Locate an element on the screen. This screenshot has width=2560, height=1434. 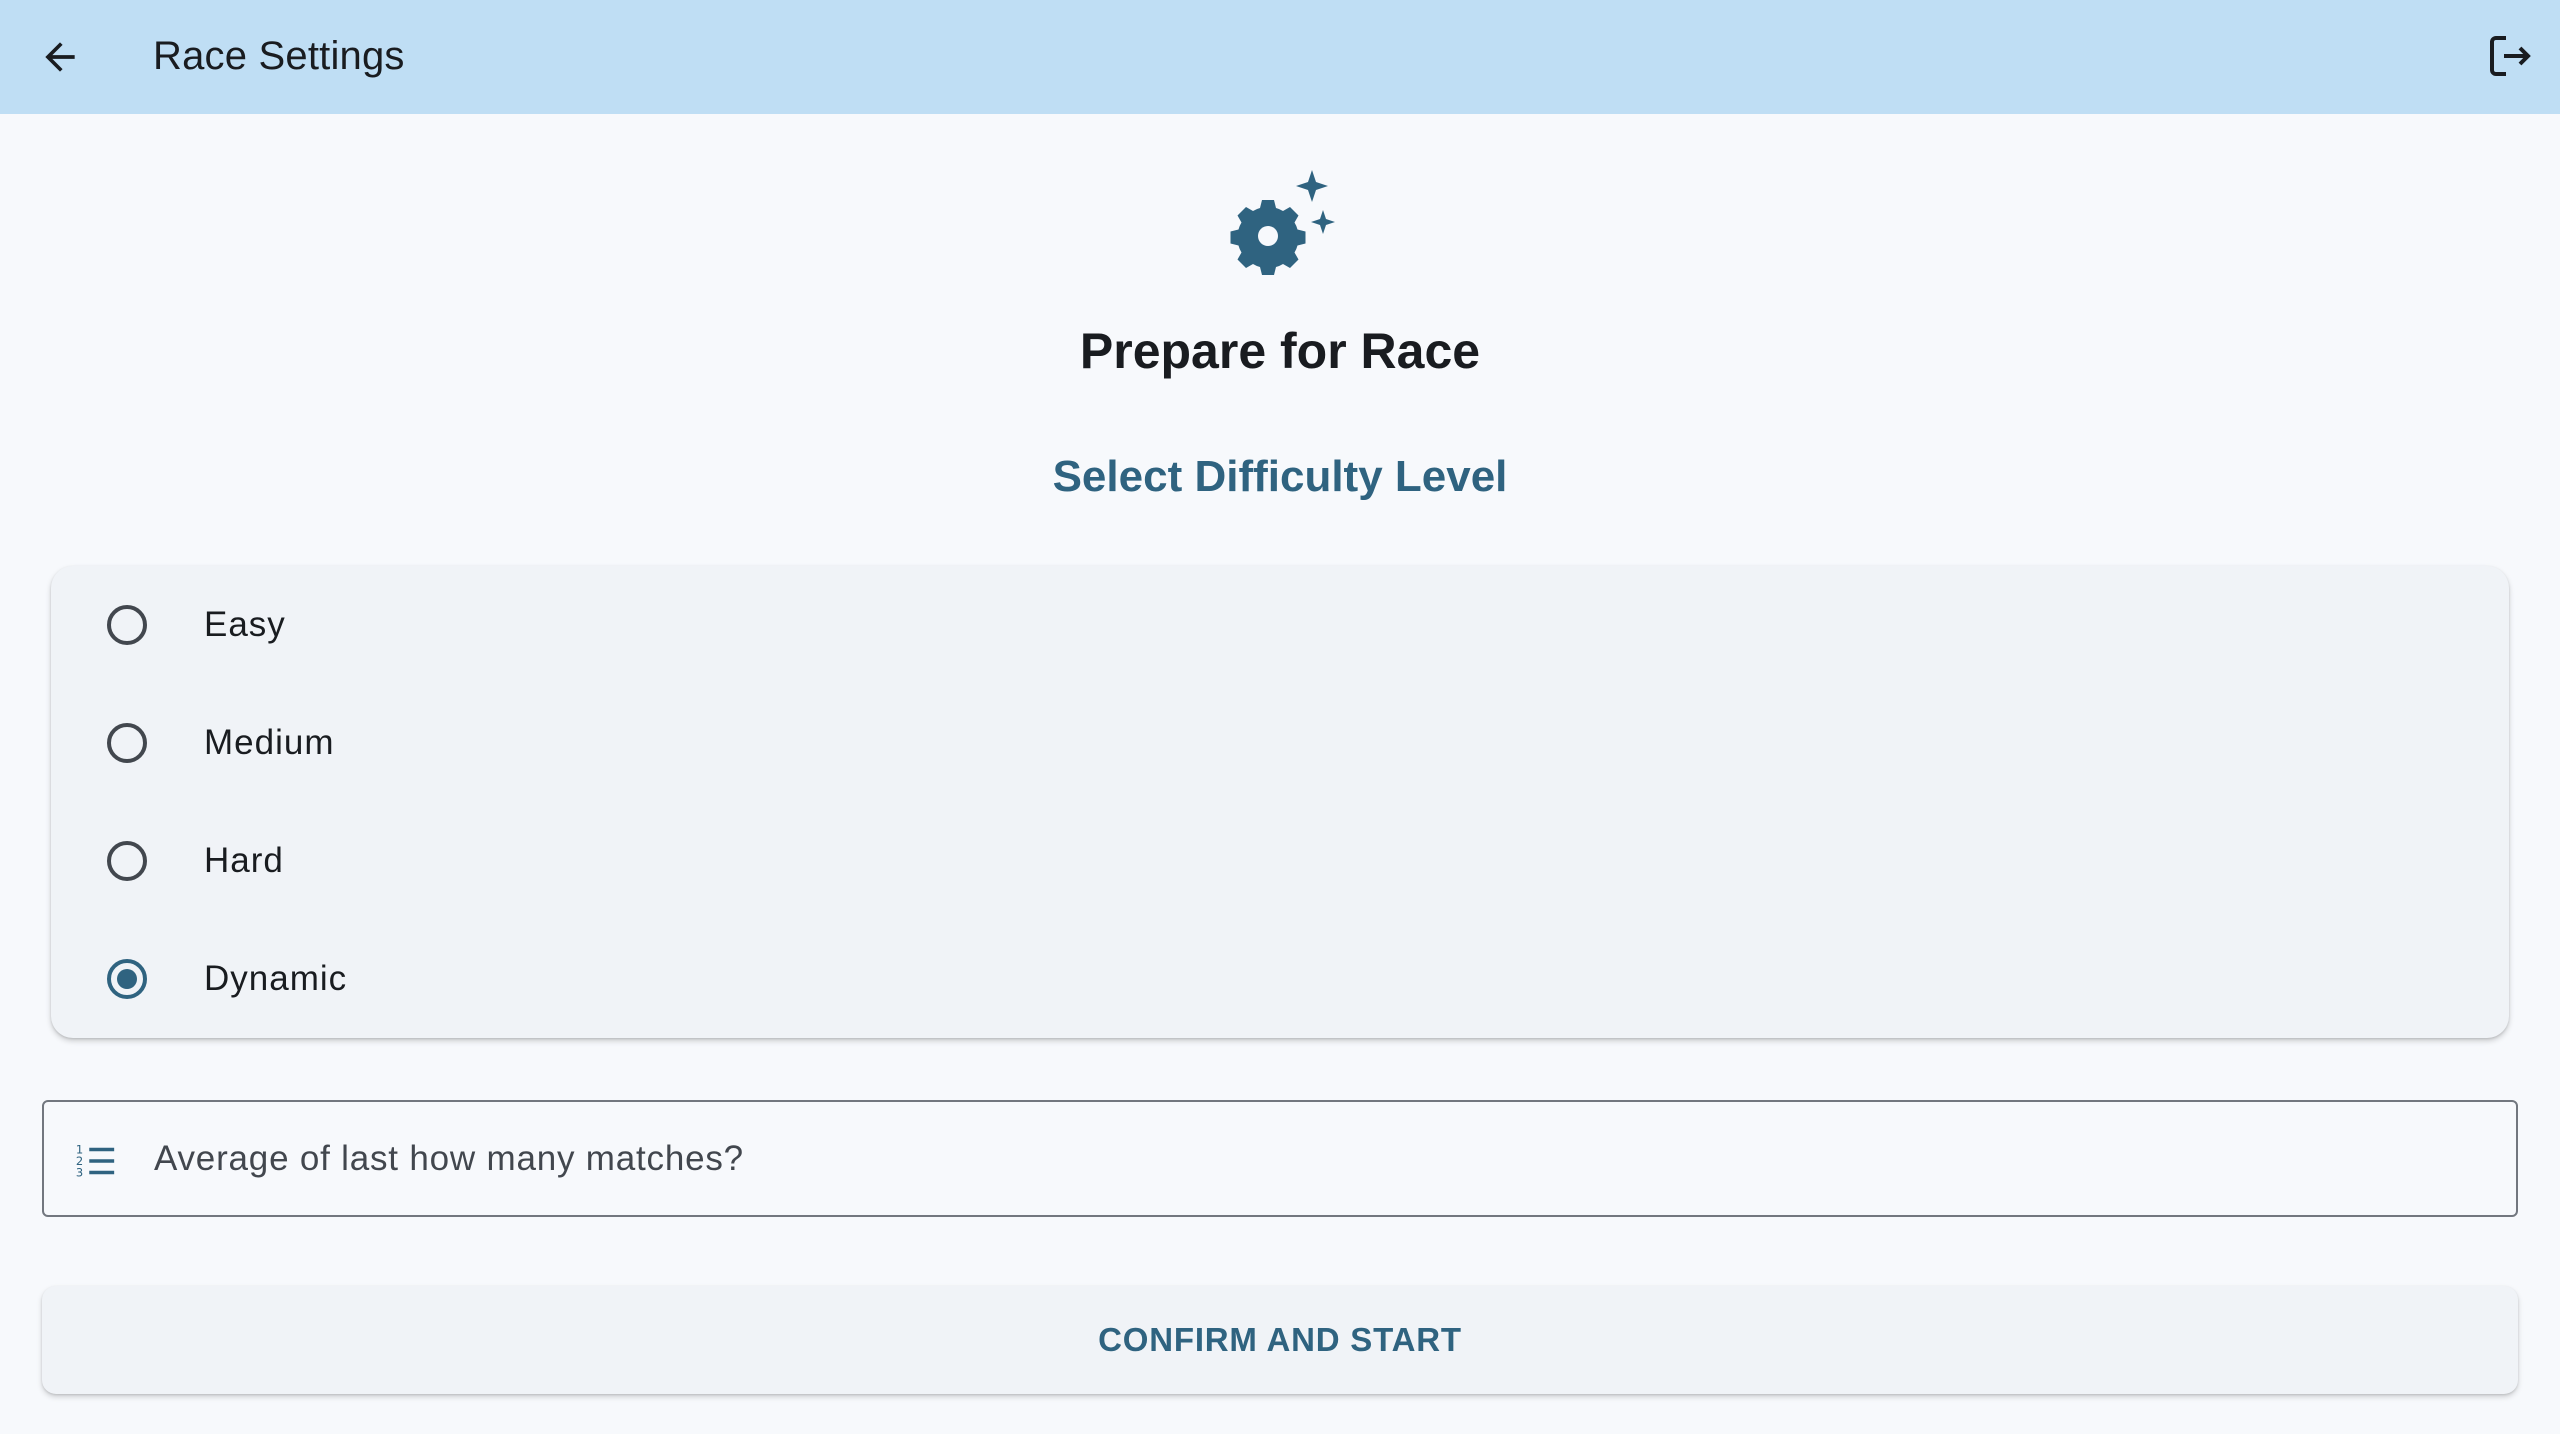
logout-button is located at coordinates (2510, 56).